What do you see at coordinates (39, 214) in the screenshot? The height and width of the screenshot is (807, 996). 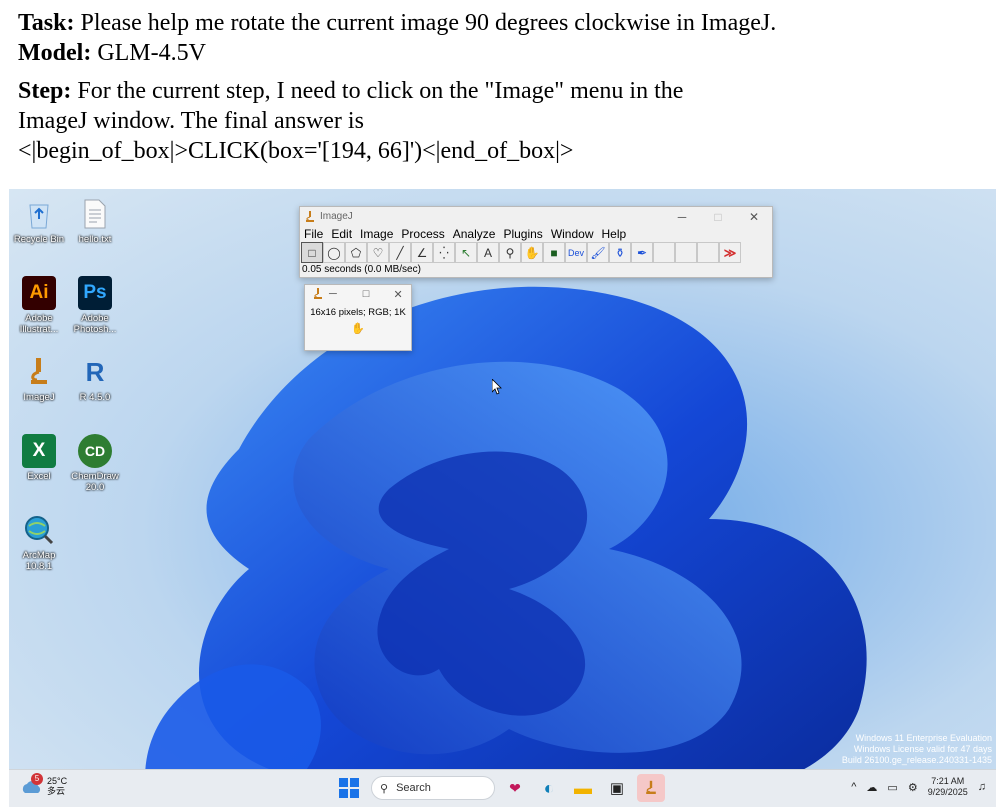 I see `recycle-bin-icon` at bounding box center [39, 214].